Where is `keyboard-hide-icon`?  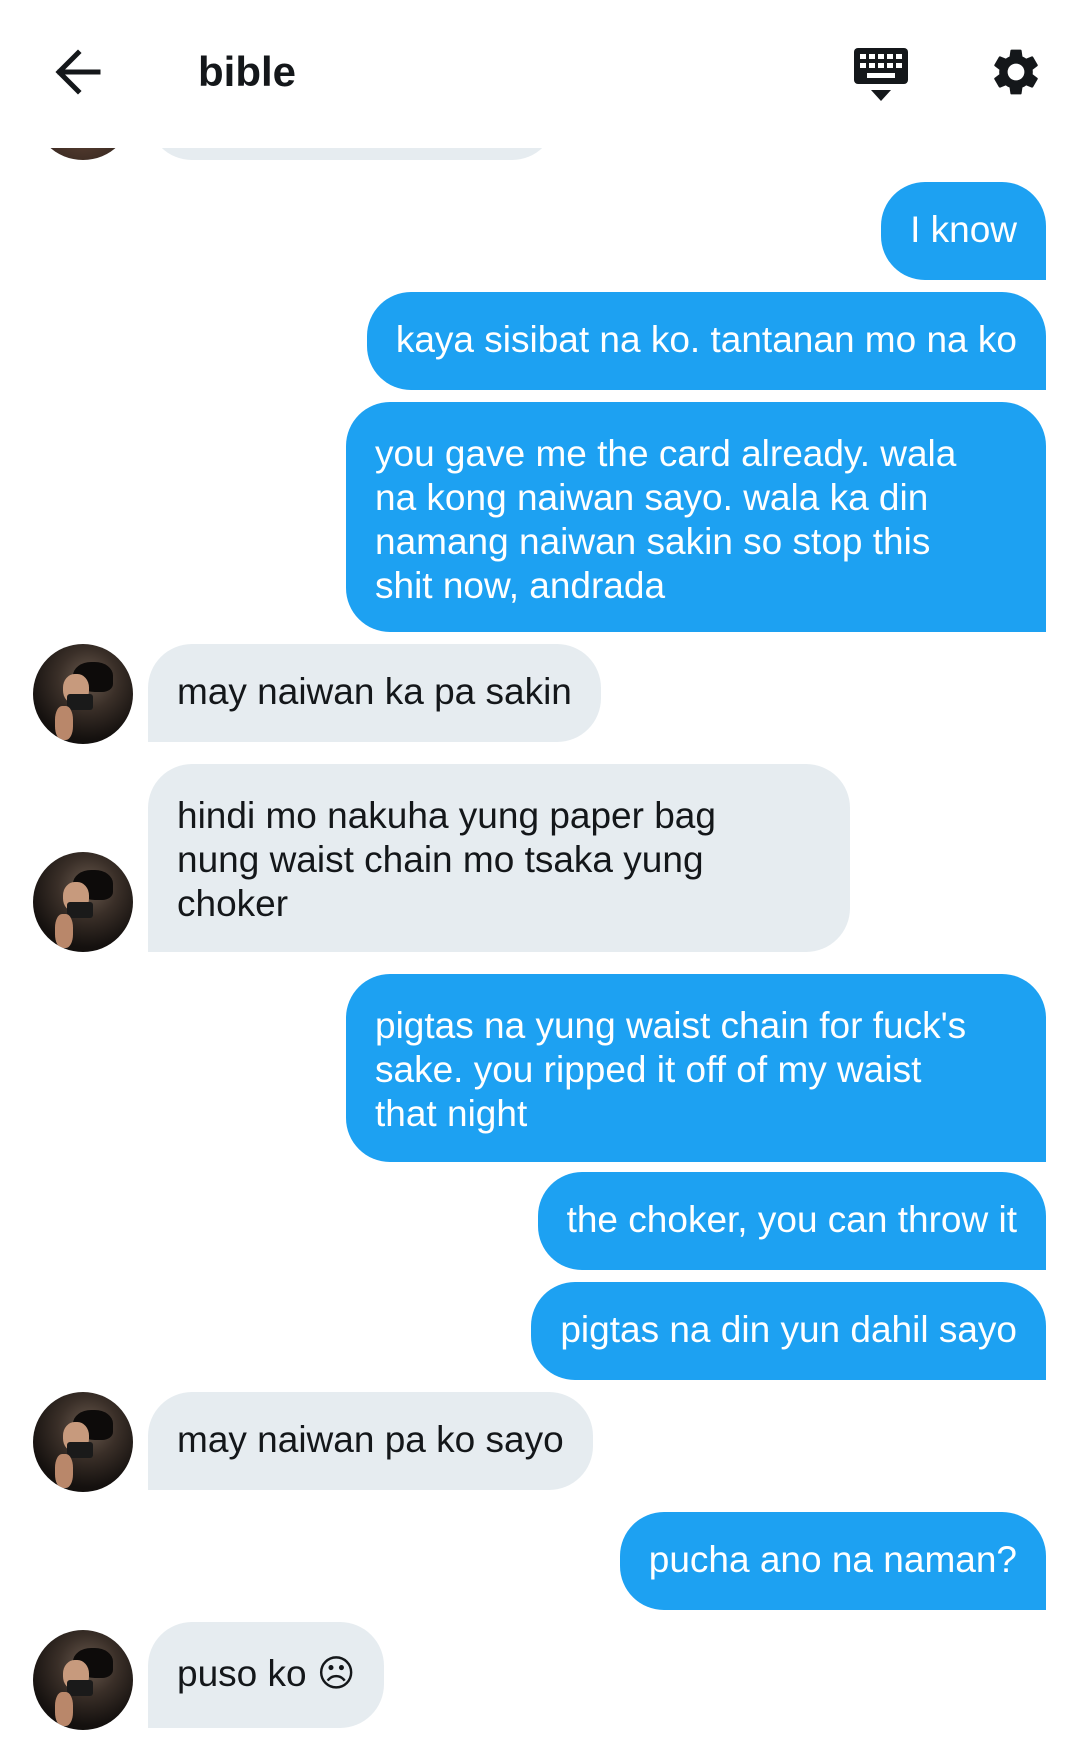 keyboard-hide-icon is located at coordinates (881, 74).